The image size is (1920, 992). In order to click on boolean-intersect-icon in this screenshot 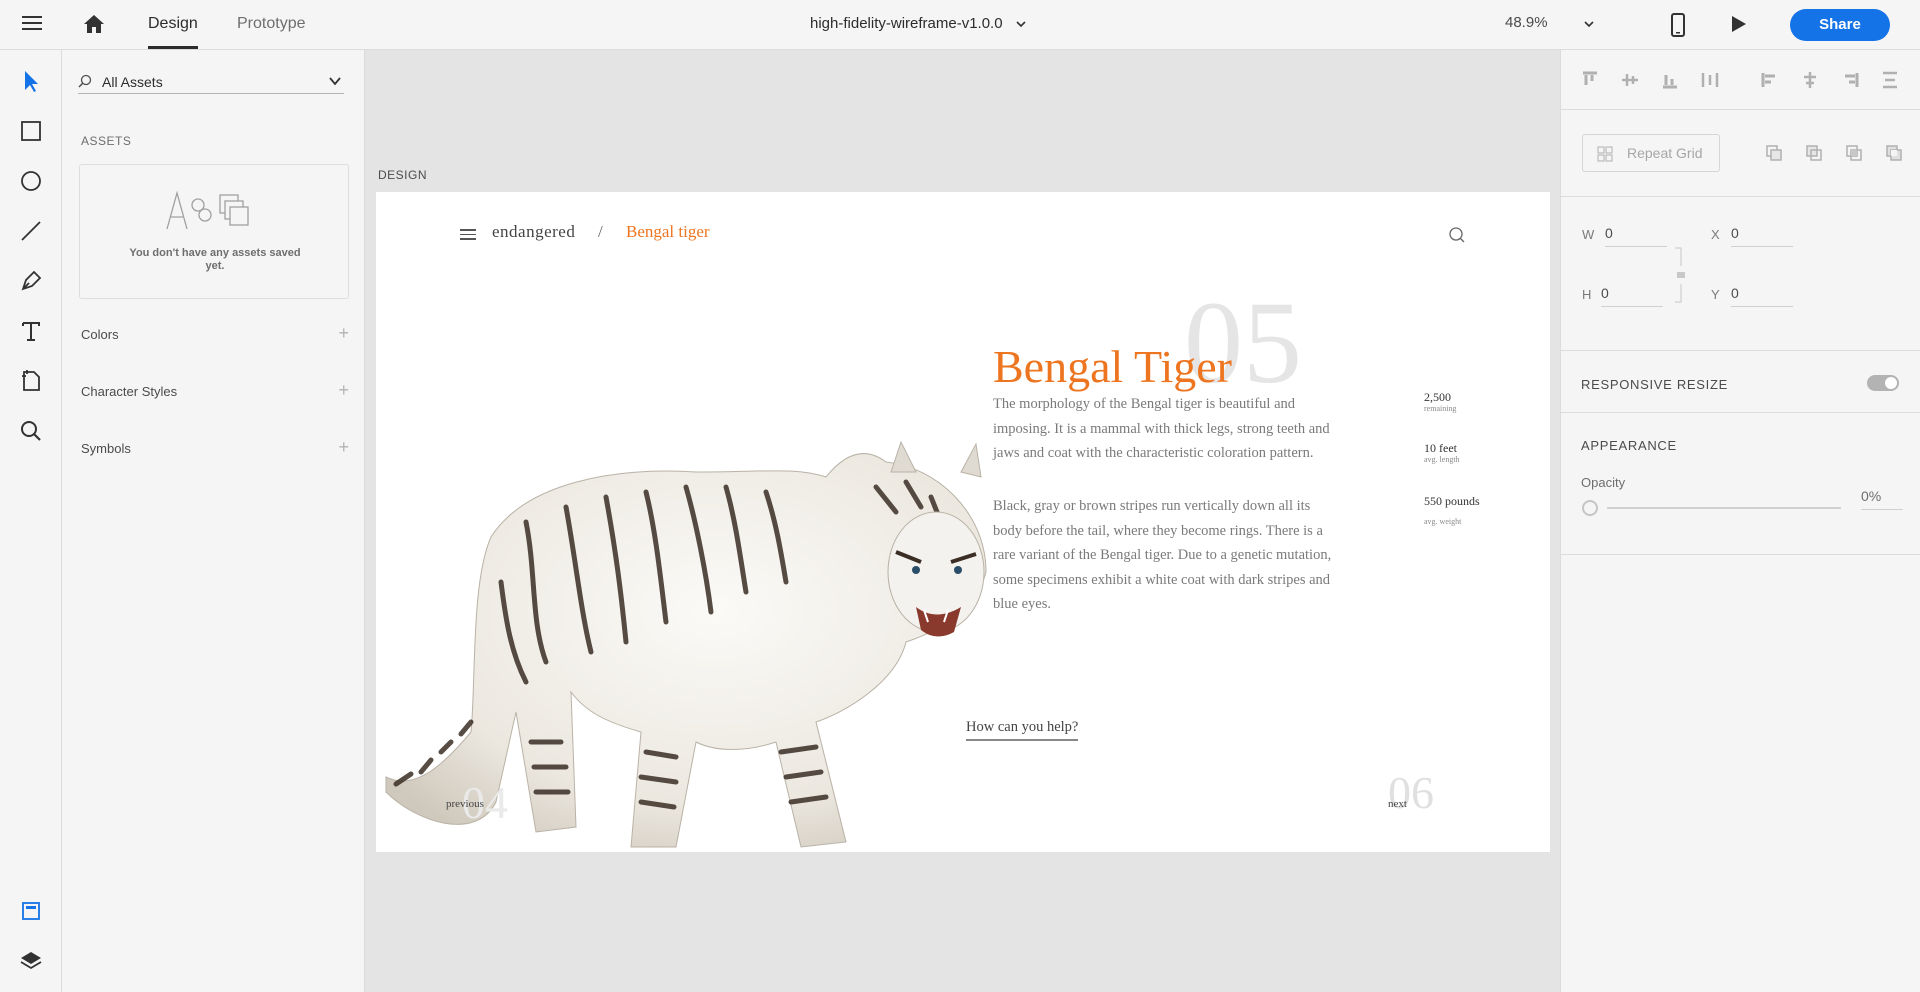, I will do `click(1854, 153)`.